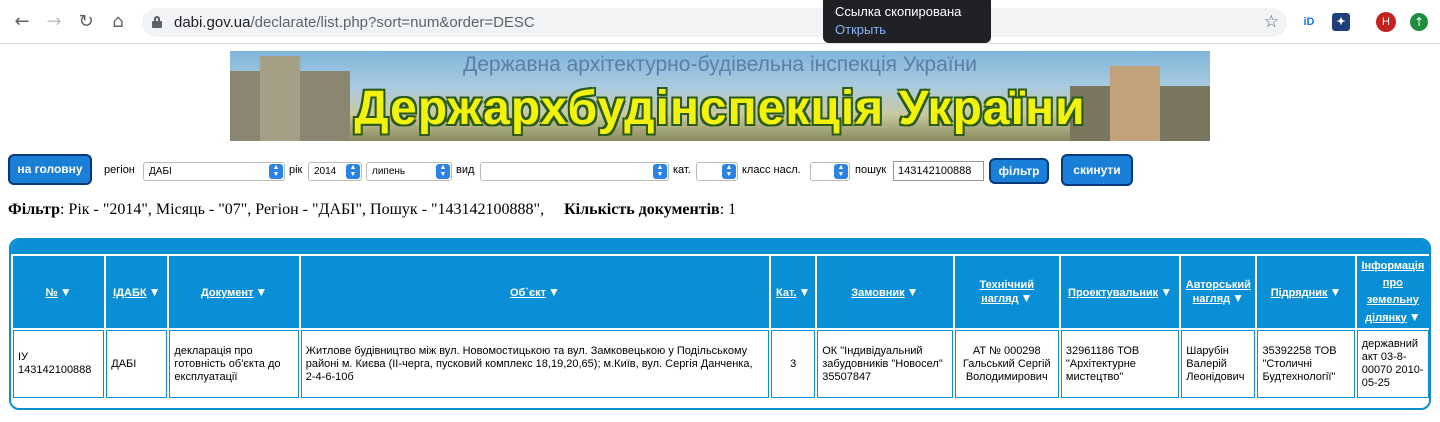 The height and width of the screenshot is (422, 1440). Describe the element at coordinates (938, 171) in the screenshot. I see `search-input: 143142100888` at that location.